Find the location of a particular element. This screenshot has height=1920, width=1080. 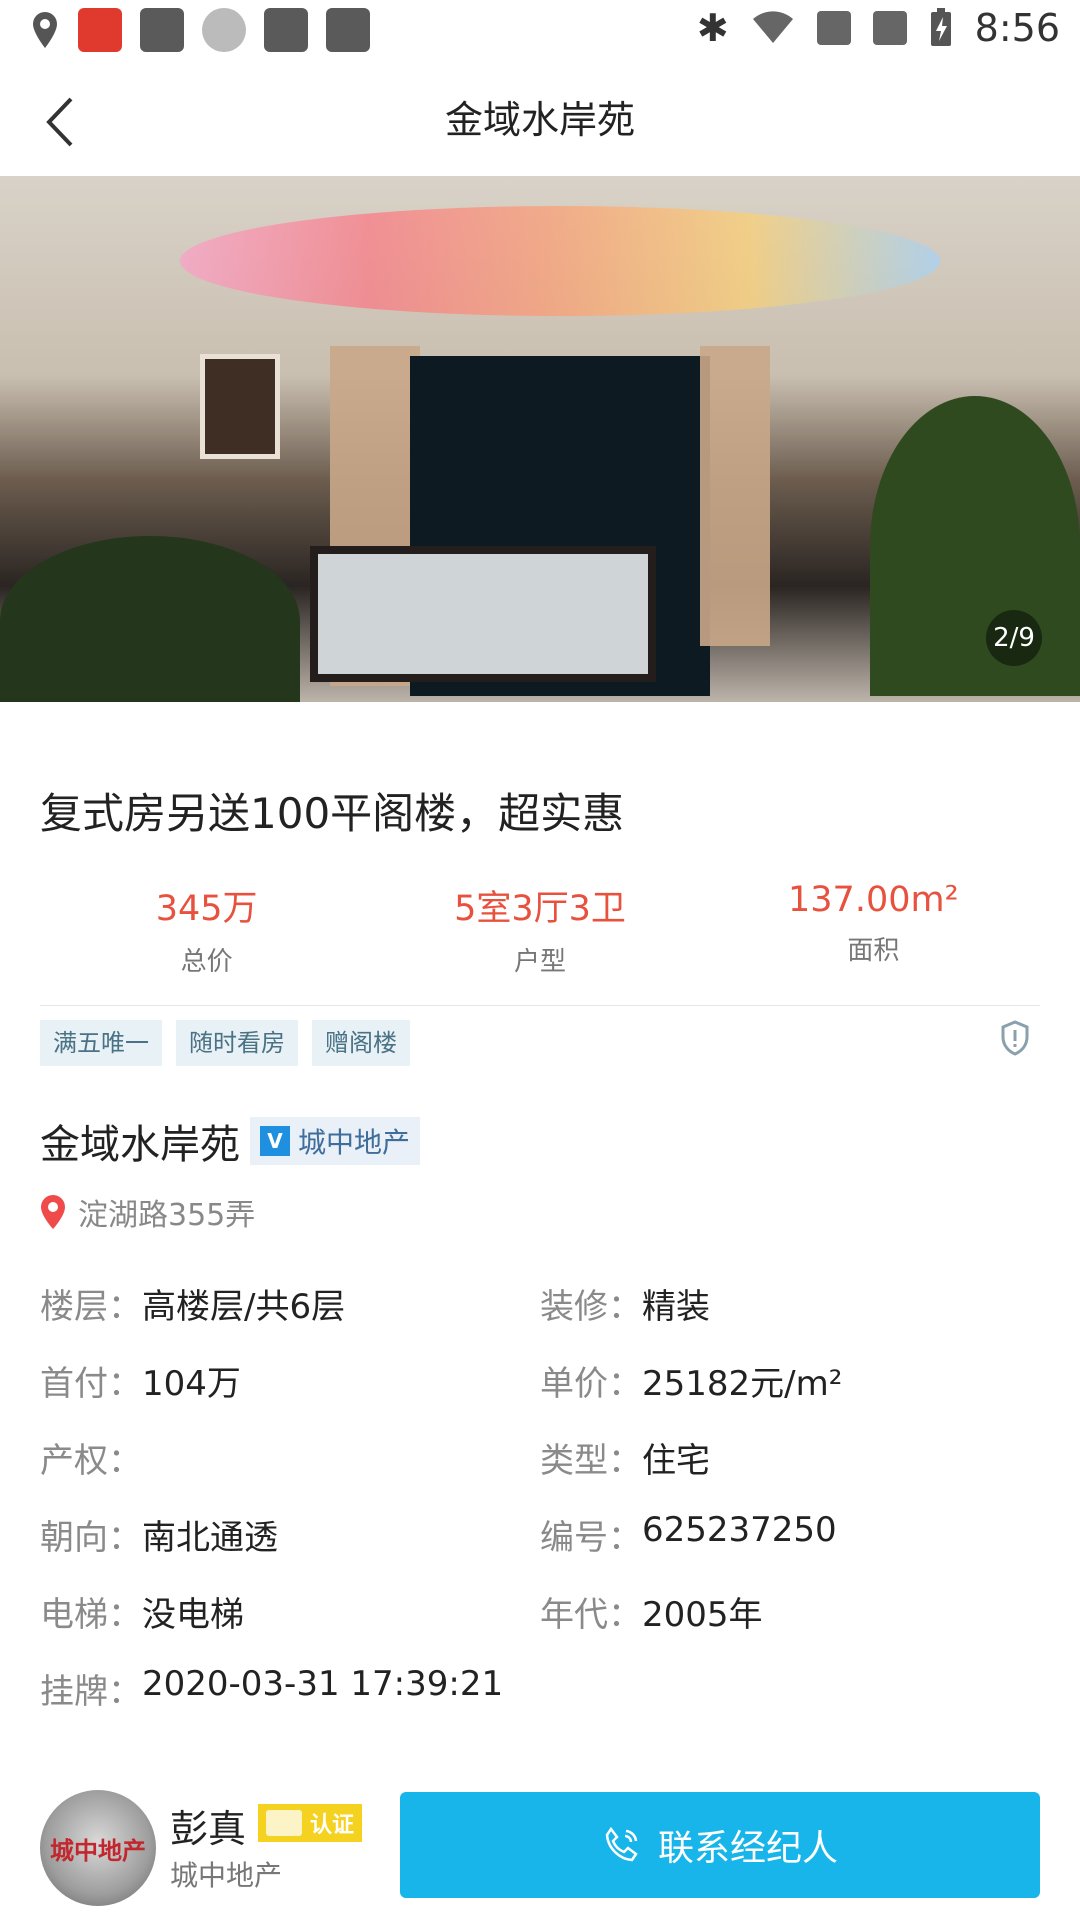

detail-key: 楼层： is located at coordinates (91, 1307).